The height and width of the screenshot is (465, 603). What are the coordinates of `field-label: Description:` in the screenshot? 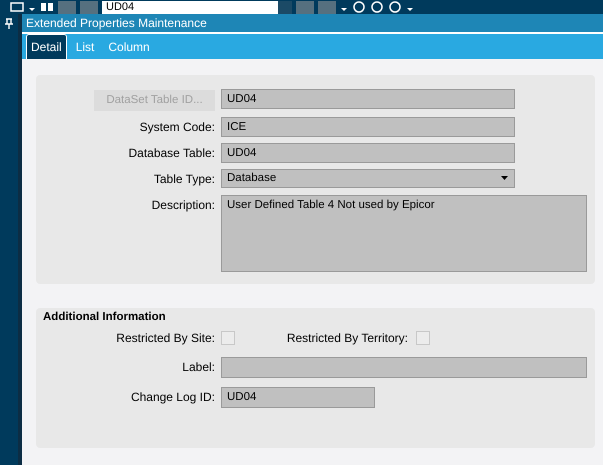 It's located at (183, 205).